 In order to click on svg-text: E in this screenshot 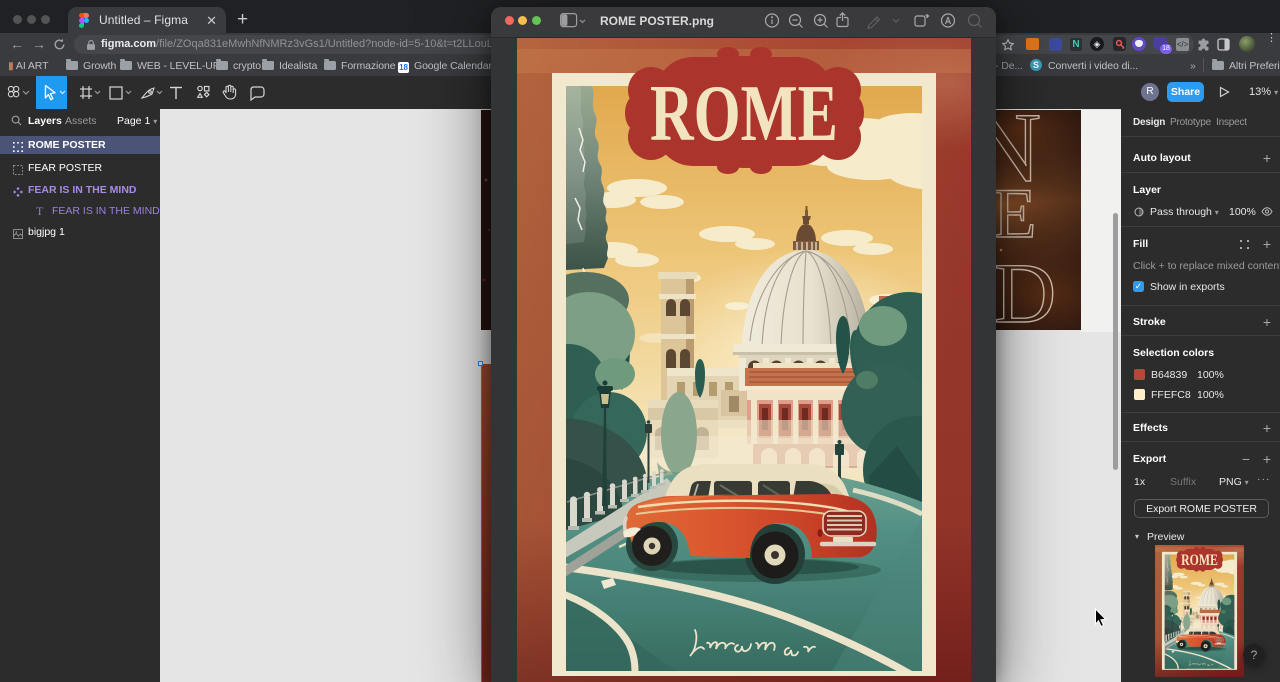, I will do `click(1014, 214)`.